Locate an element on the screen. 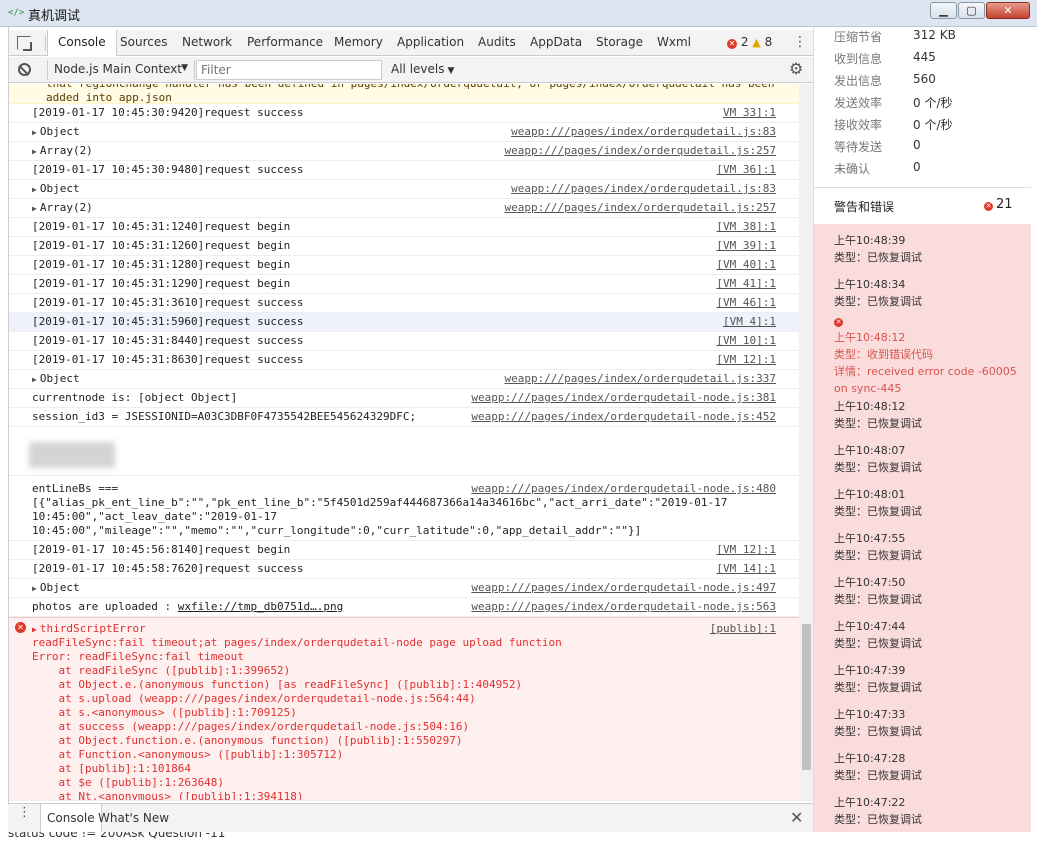 The image size is (1037, 844). log-message-text: currentnode is: [object Object] is located at coordinates (135, 397).